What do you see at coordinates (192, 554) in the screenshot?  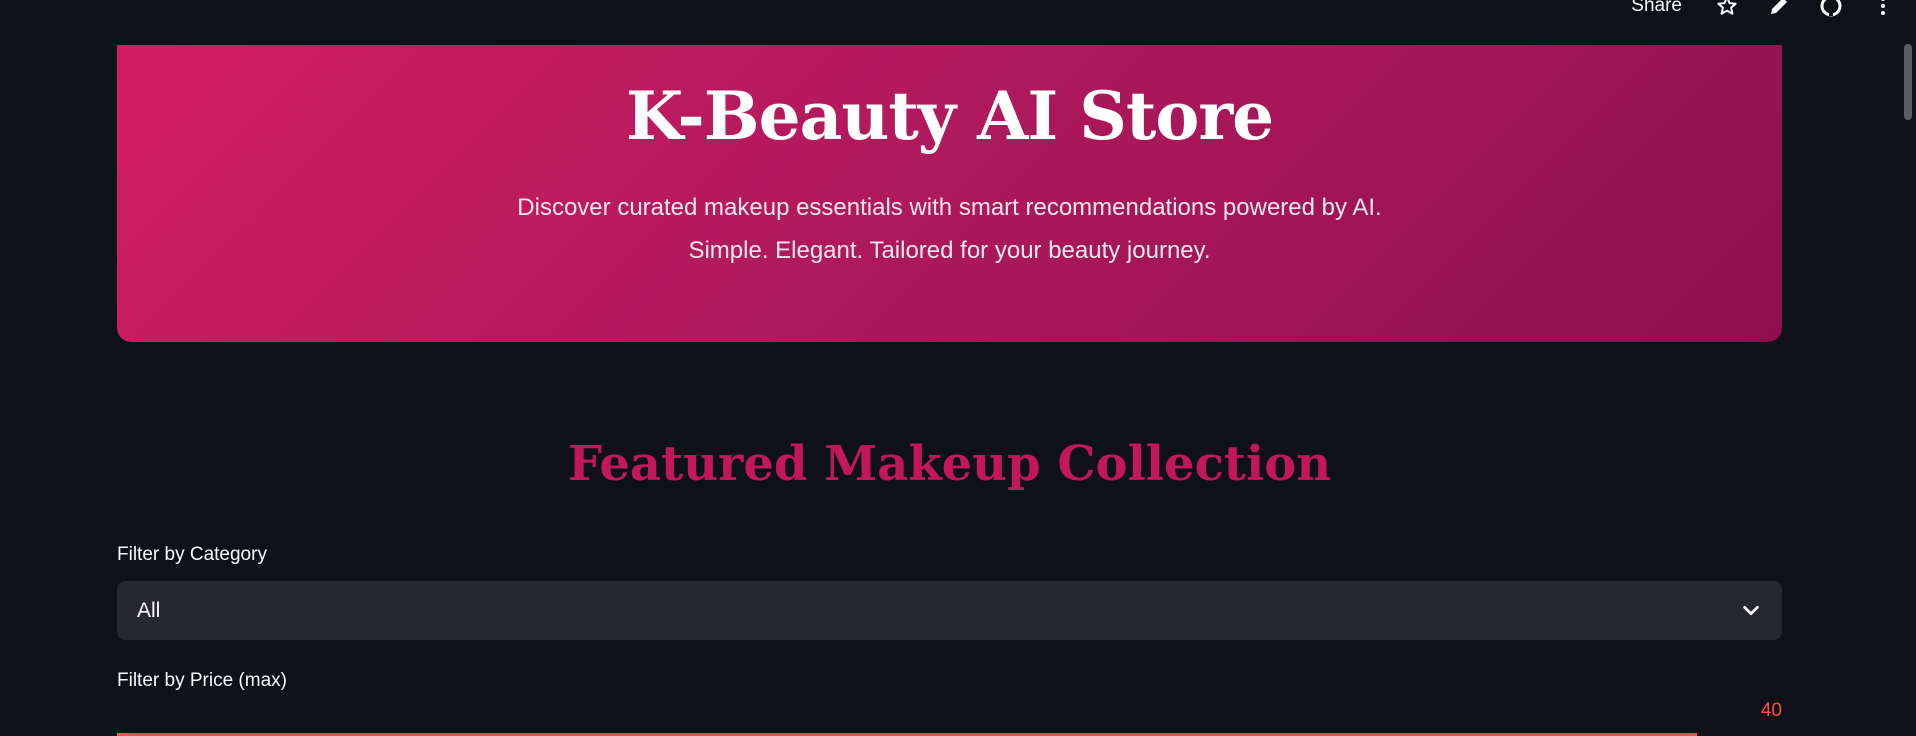 I see `category-filter-label: Filter by Category` at bounding box center [192, 554].